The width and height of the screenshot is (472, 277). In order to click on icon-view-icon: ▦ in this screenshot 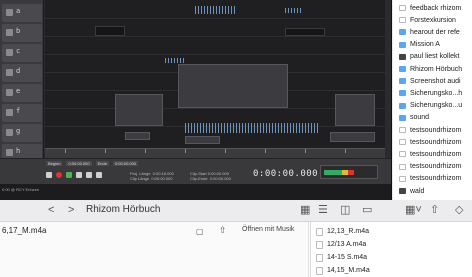, I will do `click(305, 210)`.